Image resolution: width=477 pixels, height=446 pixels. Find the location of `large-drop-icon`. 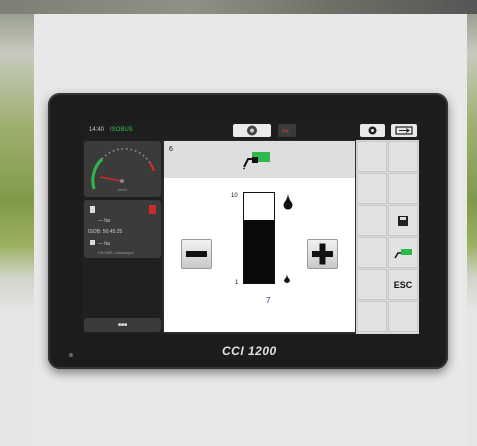

large-drop-icon is located at coordinates (288, 201).